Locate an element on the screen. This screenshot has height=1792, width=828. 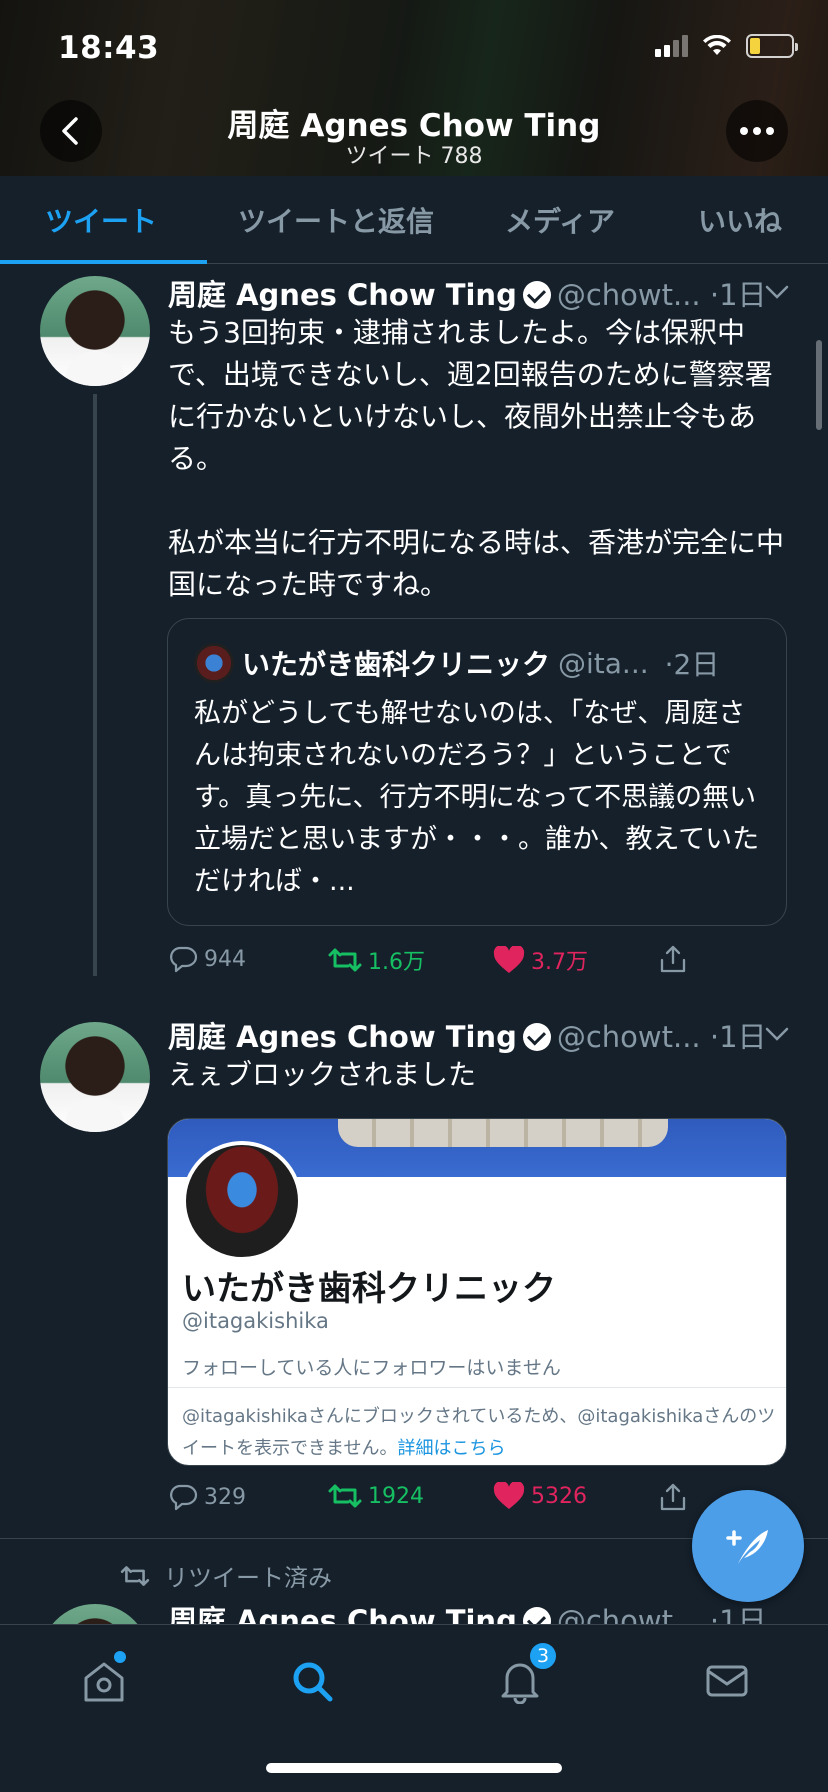
nav-notifications: 3 is located at coordinates (524, 1676).